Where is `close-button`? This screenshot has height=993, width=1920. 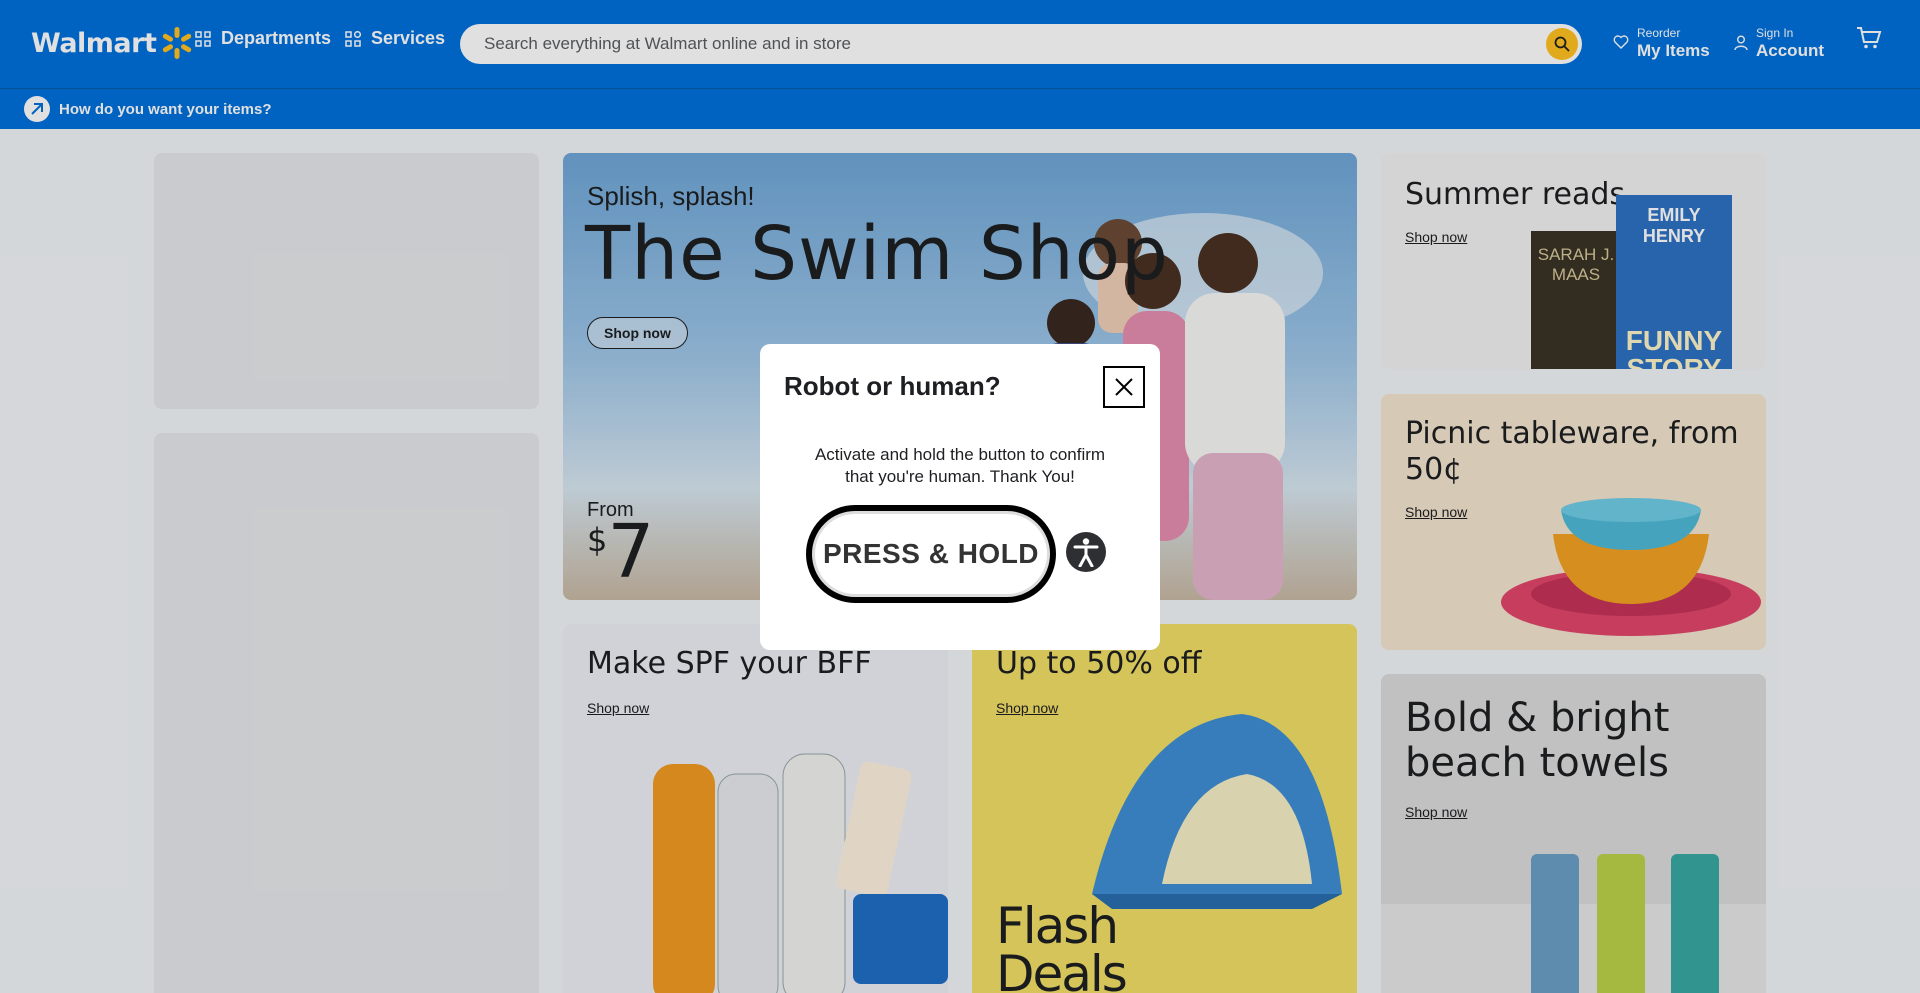 close-button is located at coordinates (1124, 387).